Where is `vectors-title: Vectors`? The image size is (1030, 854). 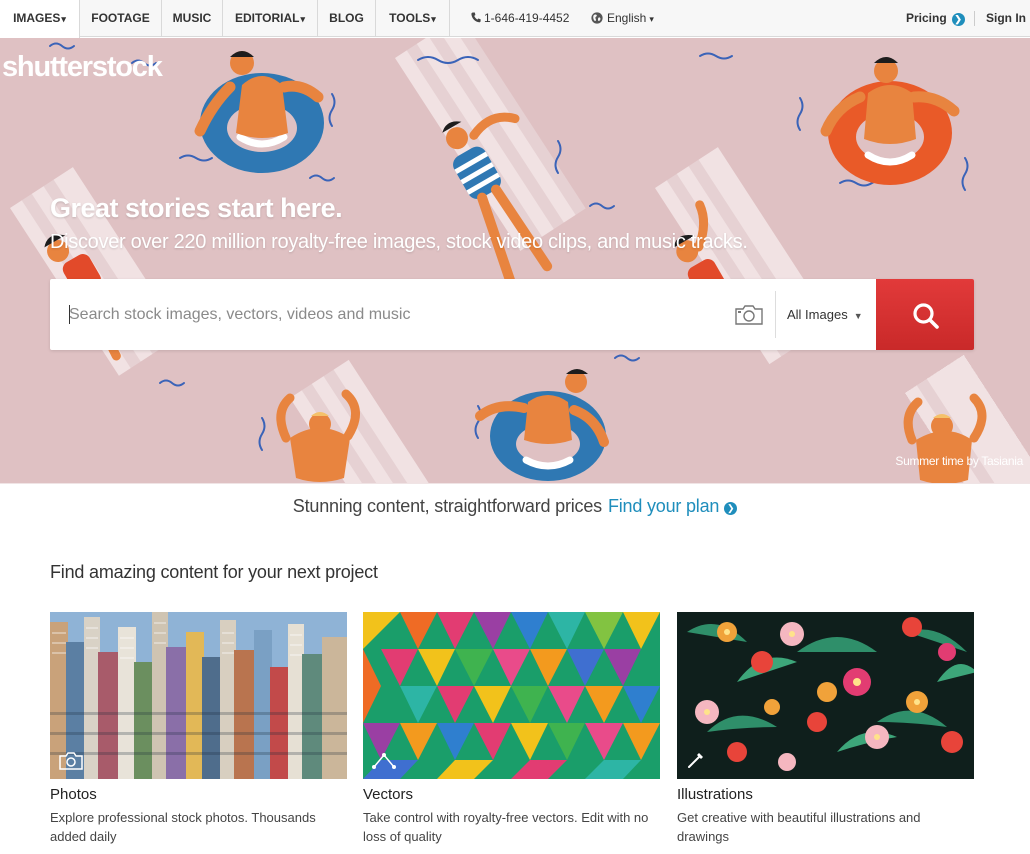 vectors-title: Vectors is located at coordinates (388, 794).